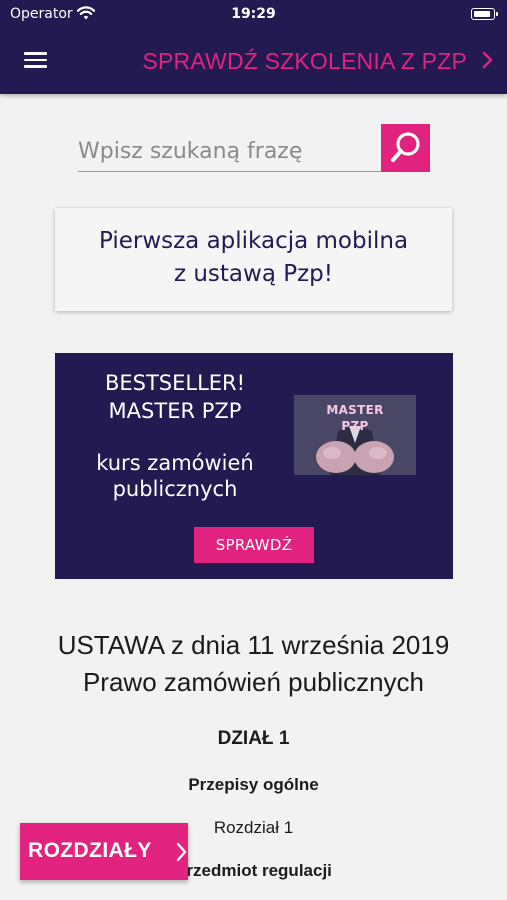 The width and height of the screenshot is (507, 900). What do you see at coordinates (355, 410) in the screenshot?
I see `image-caption-1: MASTER` at bounding box center [355, 410].